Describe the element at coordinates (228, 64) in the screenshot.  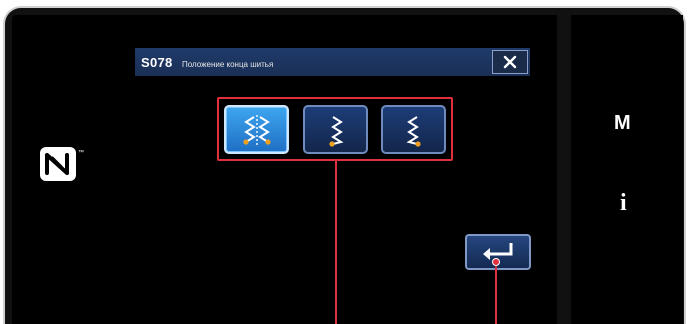
I see `dialog-title-label: Положение конца шитья` at that location.